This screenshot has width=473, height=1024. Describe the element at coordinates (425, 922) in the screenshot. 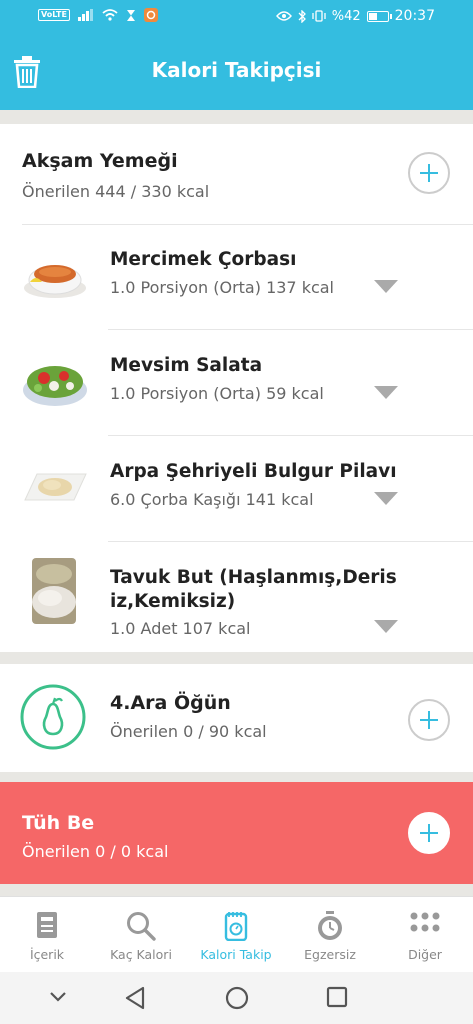

I see `more-dots-icon` at that location.